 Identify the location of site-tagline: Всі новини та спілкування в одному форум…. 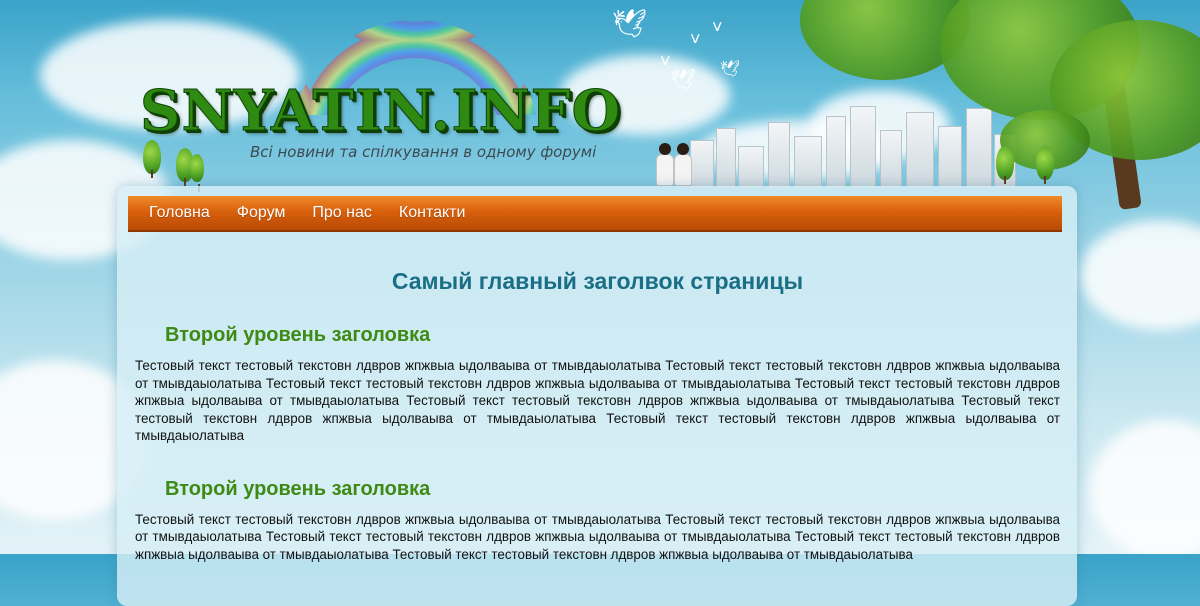
(423, 152).